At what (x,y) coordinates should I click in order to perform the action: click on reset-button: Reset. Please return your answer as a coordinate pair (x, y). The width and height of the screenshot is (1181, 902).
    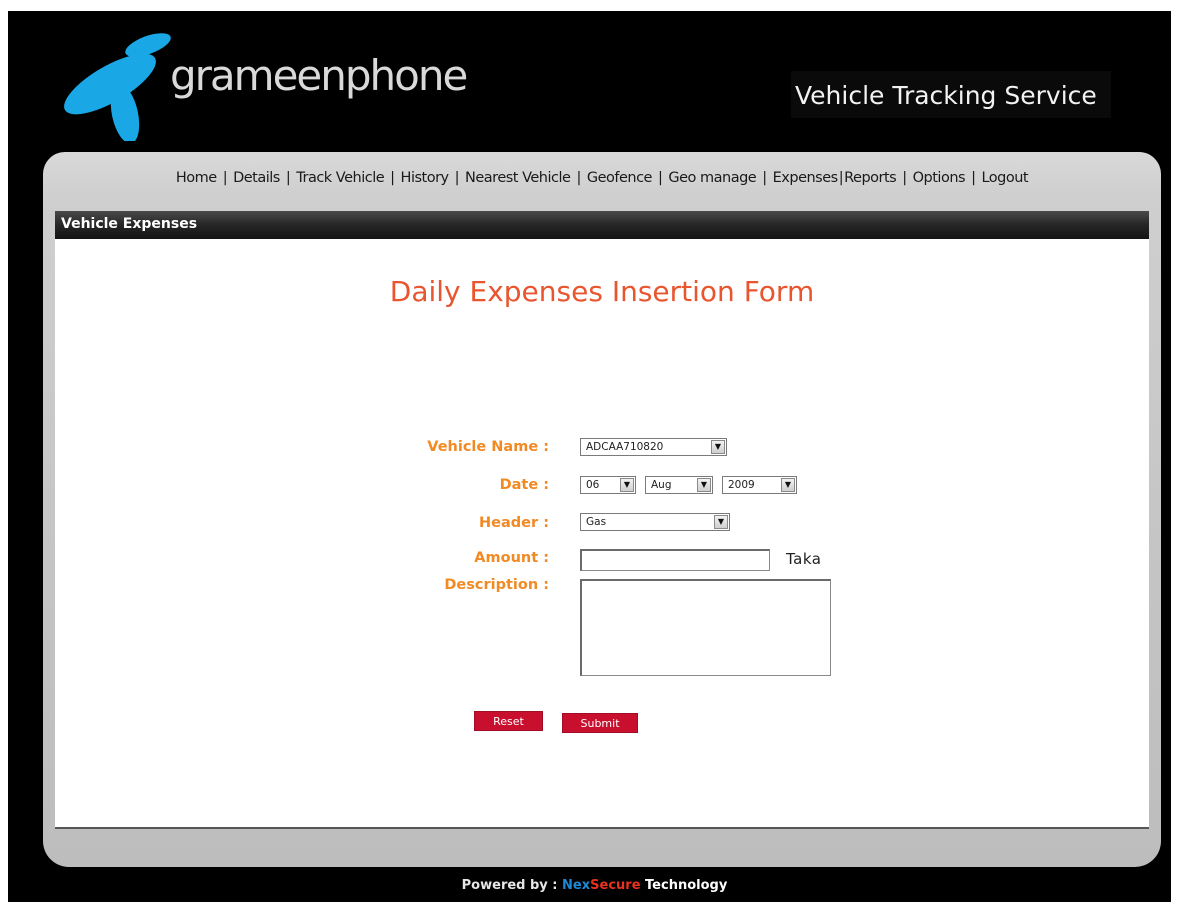
    Looking at the image, I should click on (508, 721).